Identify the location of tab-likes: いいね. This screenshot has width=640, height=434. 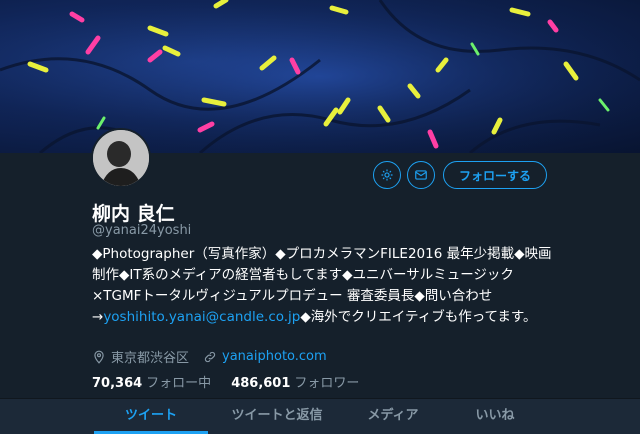
(495, 416).